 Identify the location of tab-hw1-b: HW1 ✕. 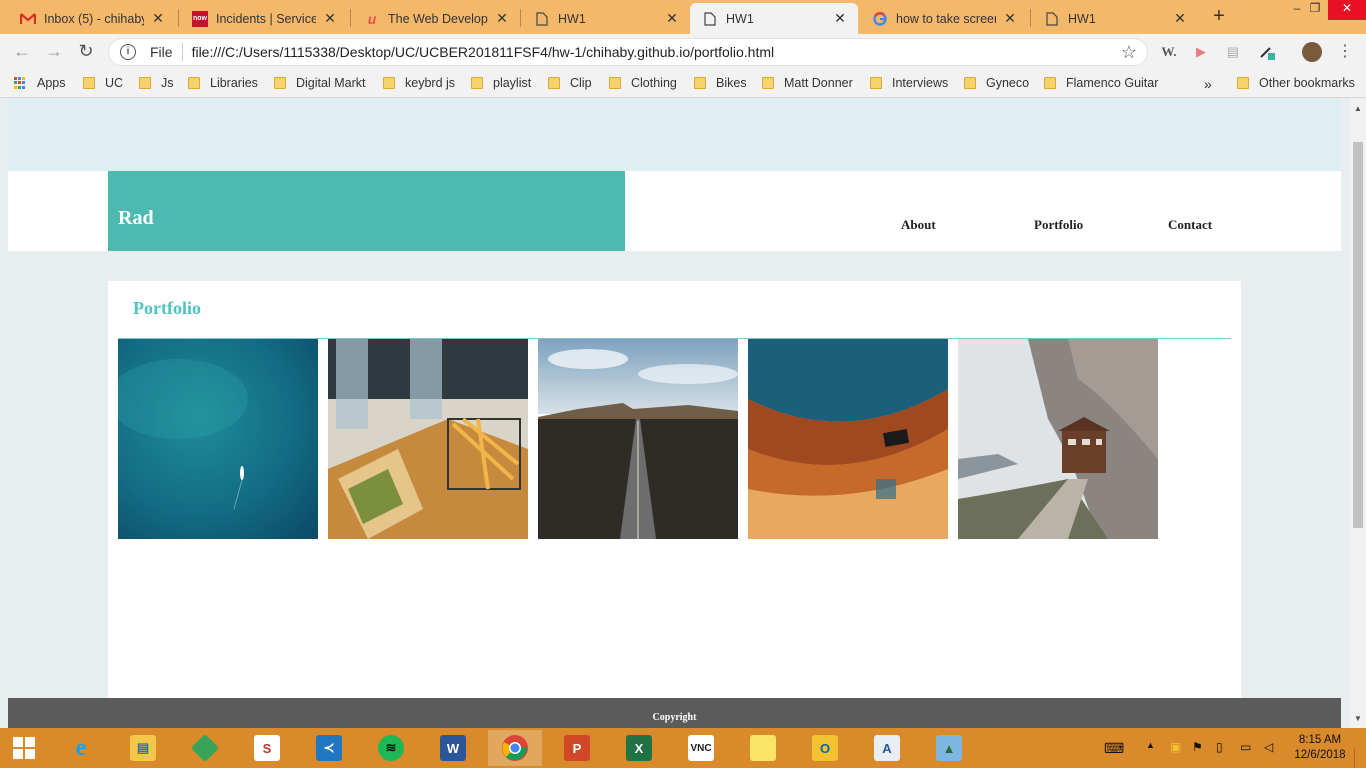
(1115, 18).